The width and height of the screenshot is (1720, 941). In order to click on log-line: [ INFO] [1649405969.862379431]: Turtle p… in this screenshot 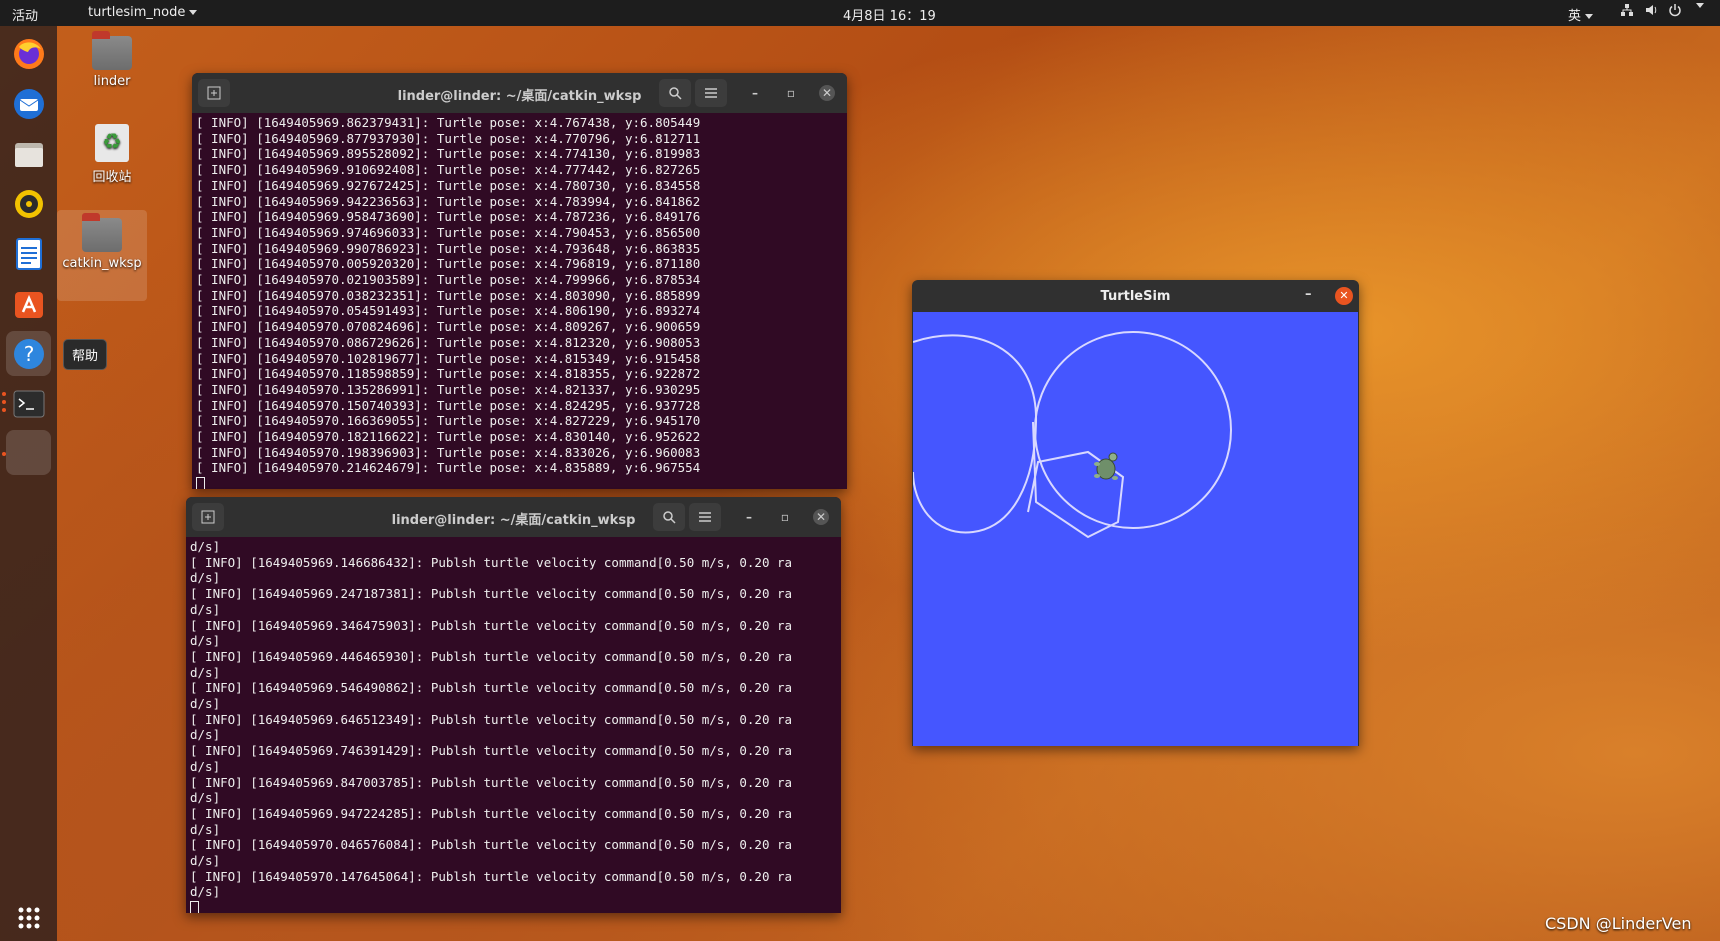, I will do `click(448, 122)`.